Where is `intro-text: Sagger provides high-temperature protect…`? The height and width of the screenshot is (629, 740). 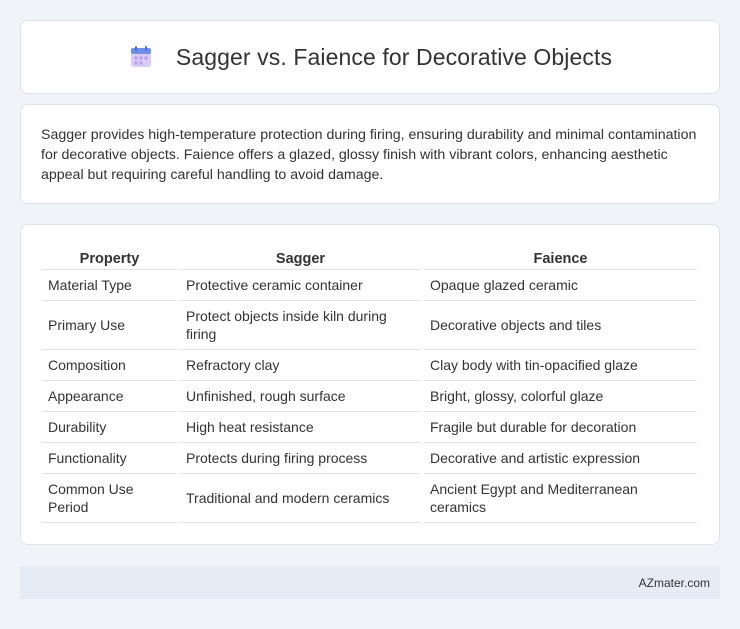
intro-text: Sagger provides high-temperature protect… is located at coordinates (369, 155).